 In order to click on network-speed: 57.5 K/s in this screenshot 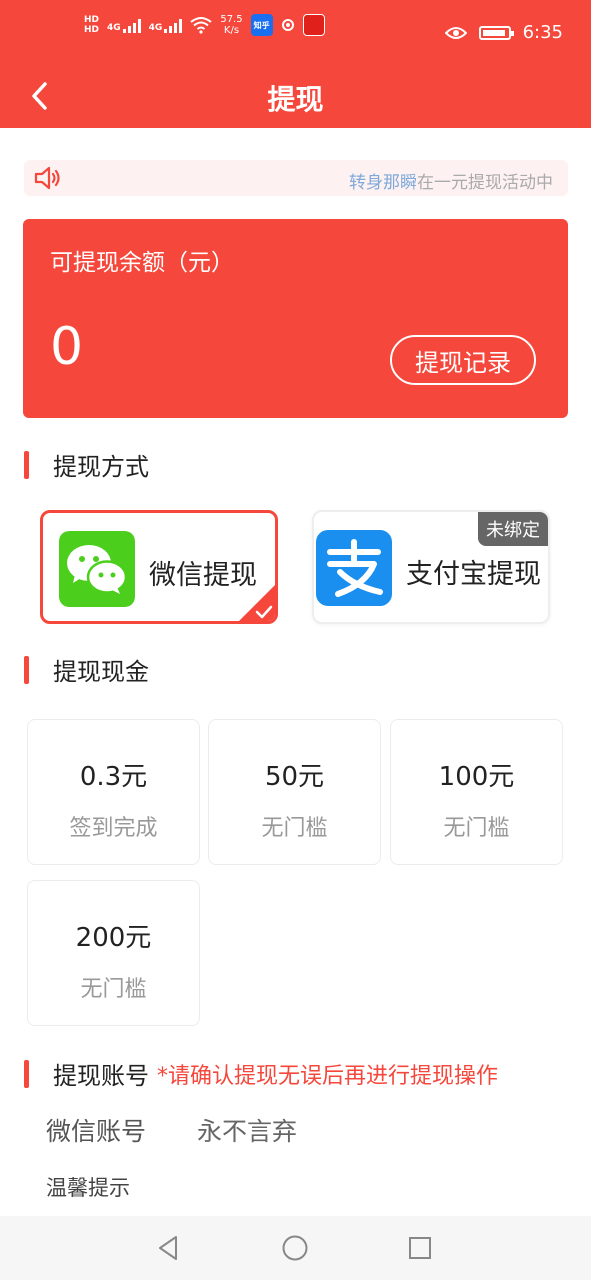, I will do `click(231, 25)`.